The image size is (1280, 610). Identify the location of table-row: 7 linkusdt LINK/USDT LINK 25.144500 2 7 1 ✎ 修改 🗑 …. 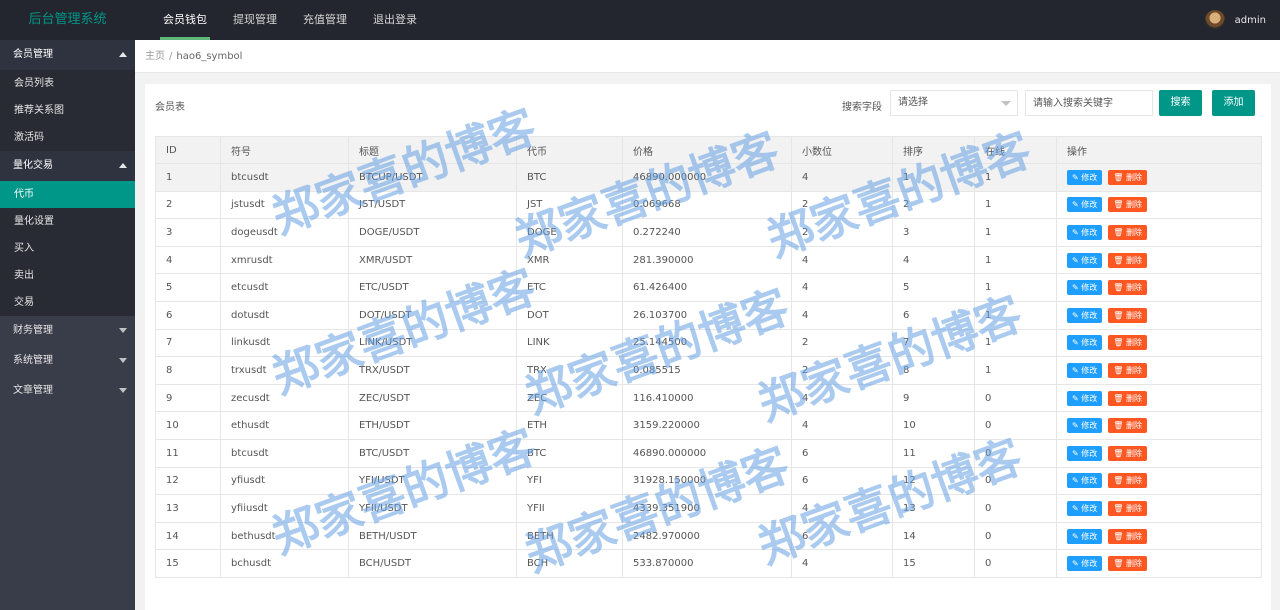
(708, 343).